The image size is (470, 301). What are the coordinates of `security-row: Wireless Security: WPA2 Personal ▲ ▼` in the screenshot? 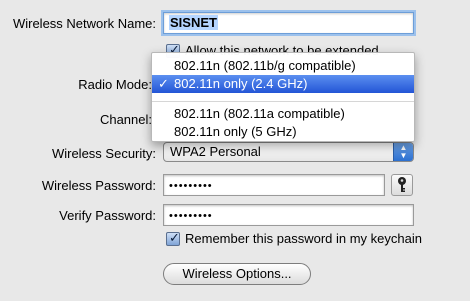 It's located at (235, 154).